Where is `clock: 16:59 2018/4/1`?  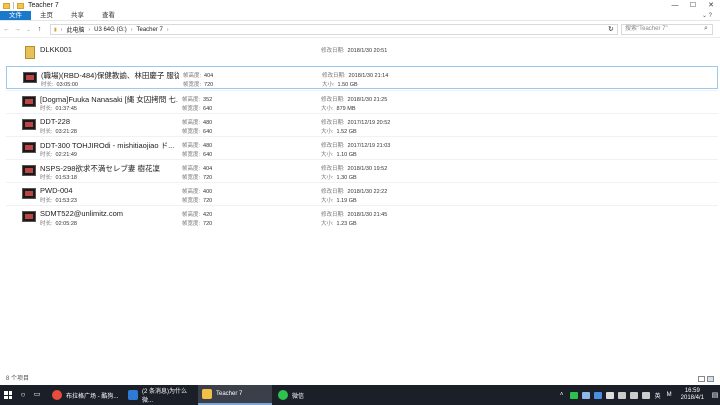 clock: 16:59 2018/4/1 is located at coordinates (692, 395).